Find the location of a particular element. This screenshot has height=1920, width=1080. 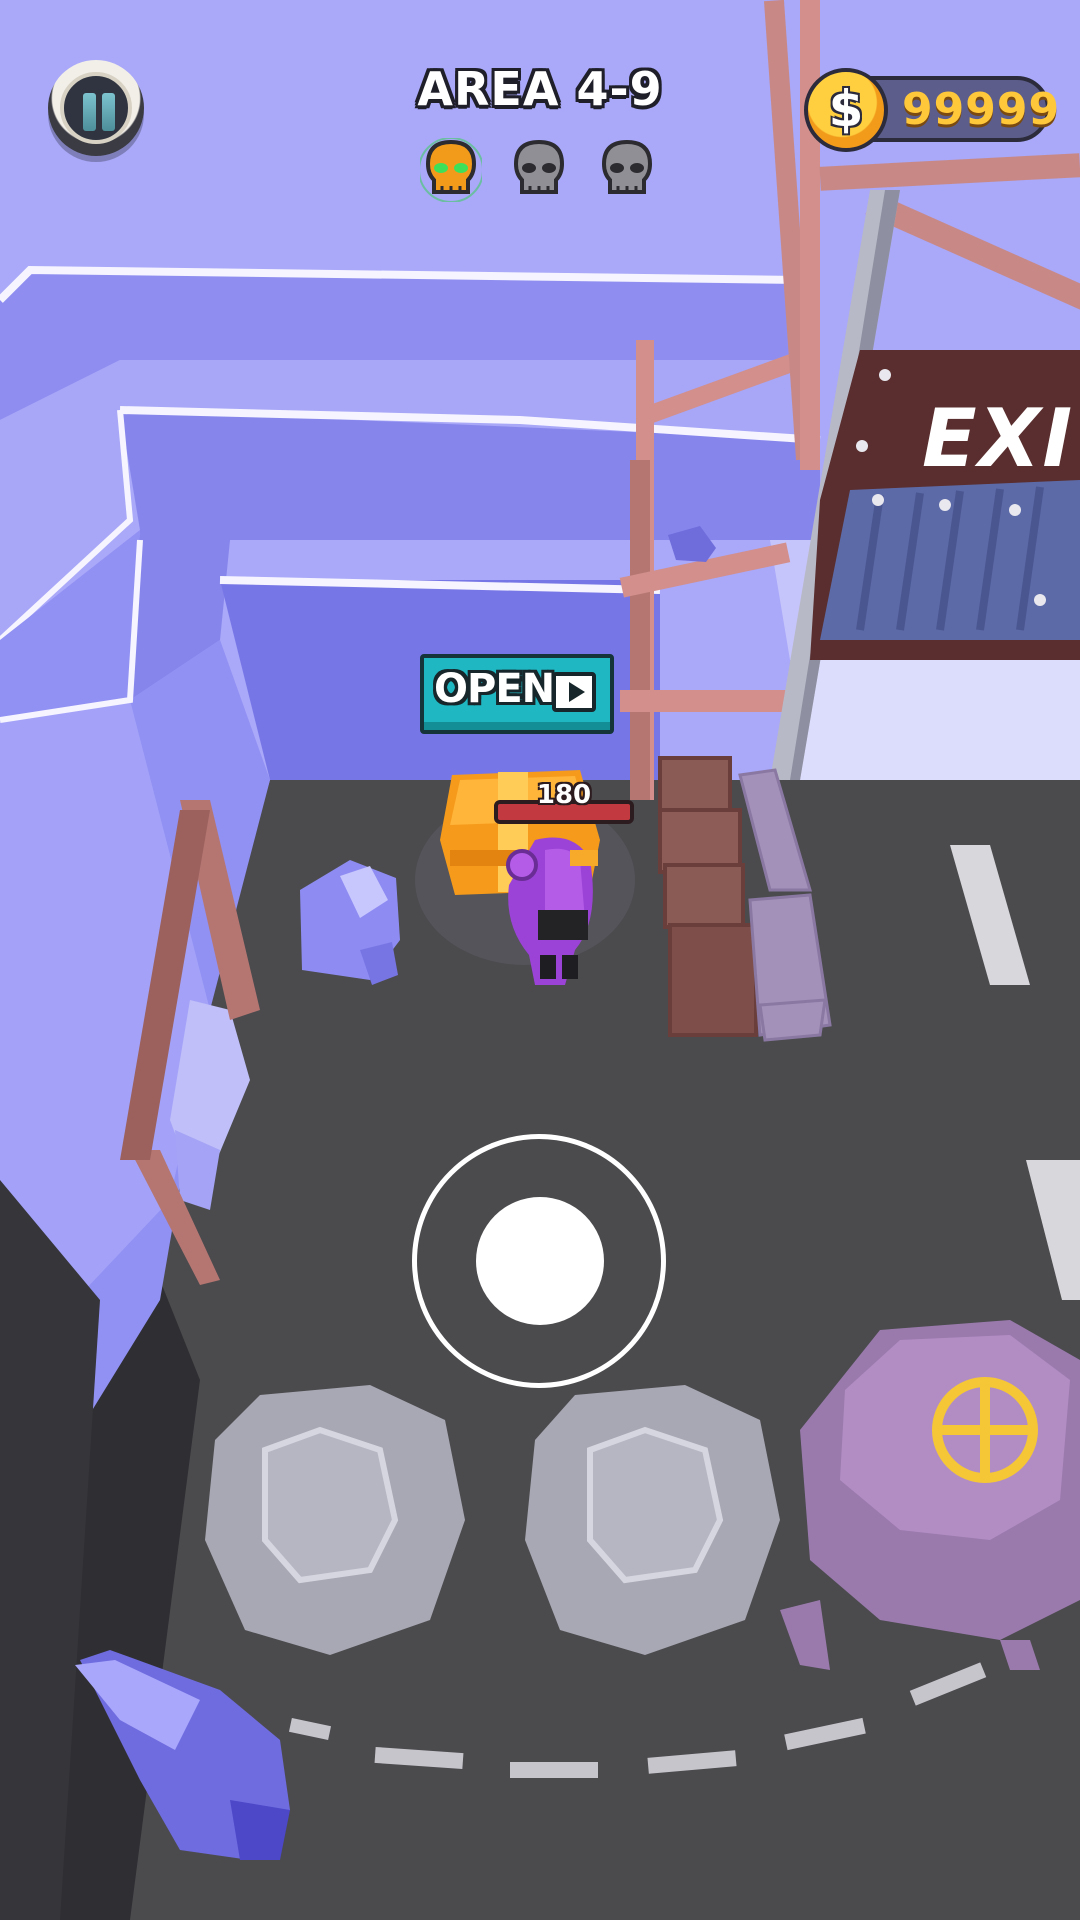

coin-value: 99999 is located at coordinates (981, 109).